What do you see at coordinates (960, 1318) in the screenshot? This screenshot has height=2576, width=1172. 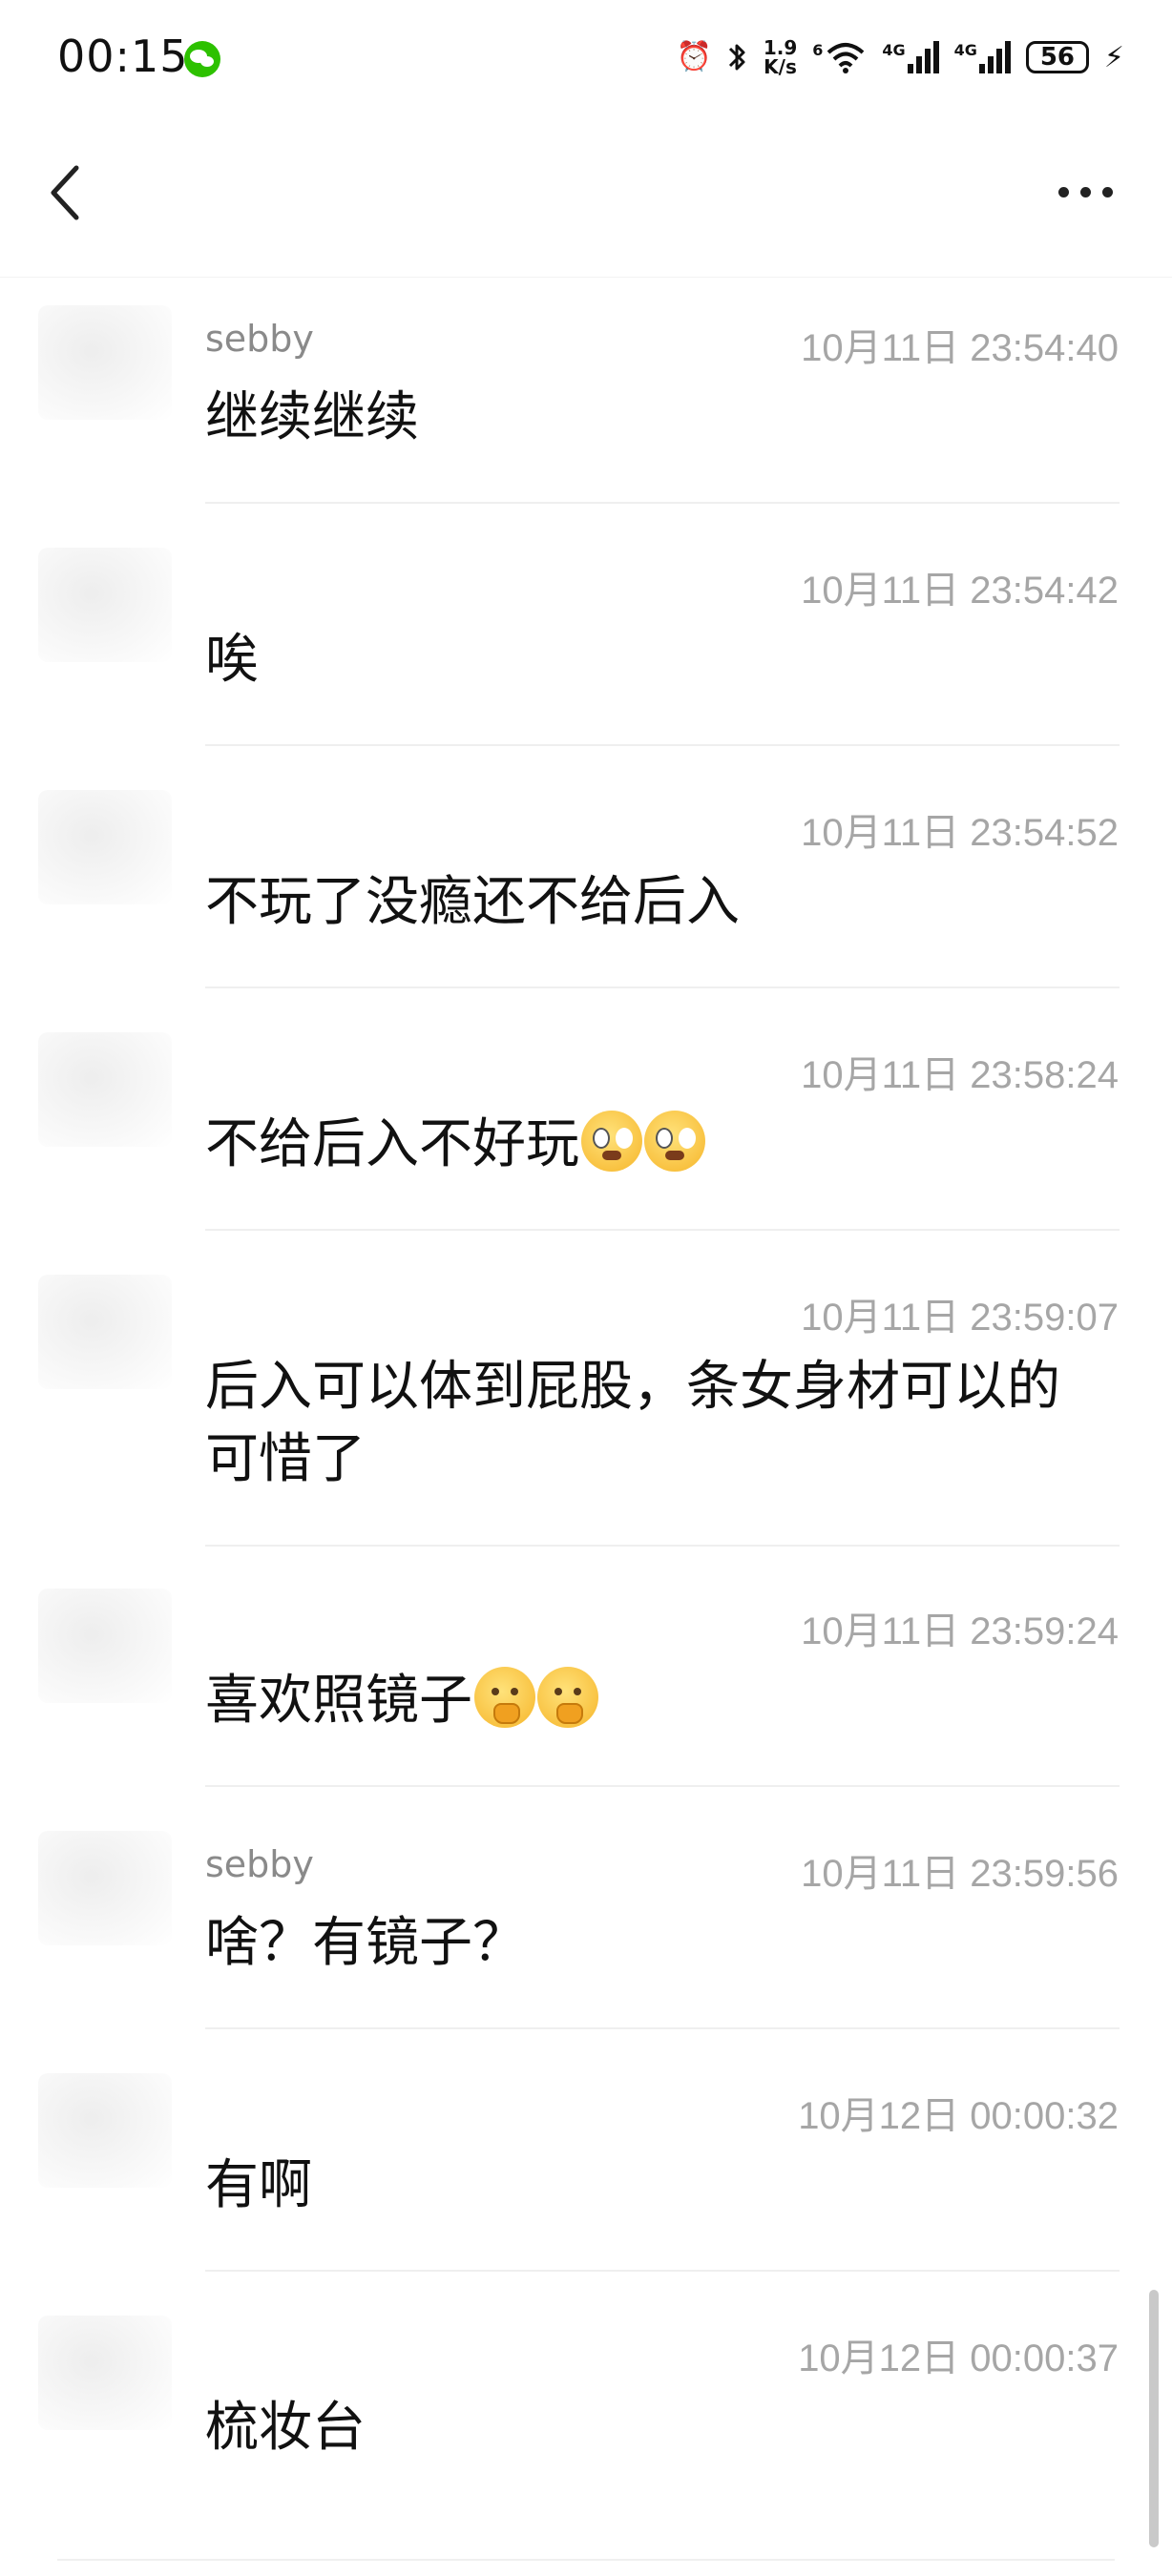 I see `timestamp: 10月11日 23:59:07` at bounding box center [960, 1318].